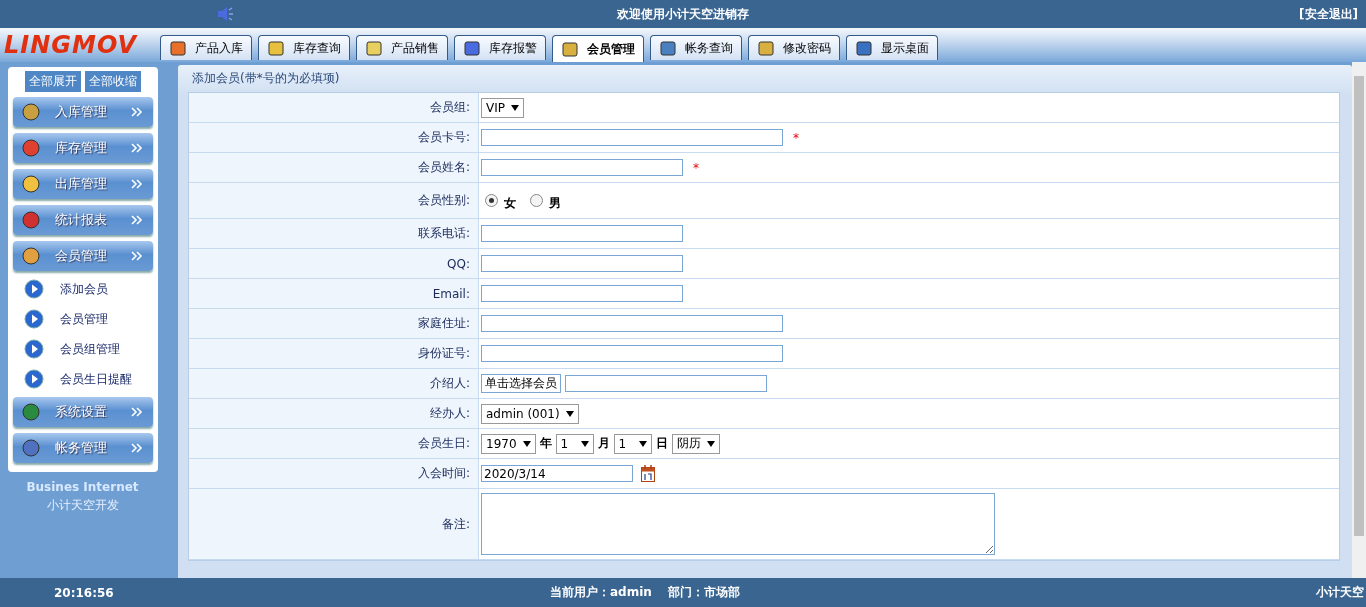 This screenshot has width=1366, height=607. I want to click on select-member-button: 单击选择会员, so click(521, 383).